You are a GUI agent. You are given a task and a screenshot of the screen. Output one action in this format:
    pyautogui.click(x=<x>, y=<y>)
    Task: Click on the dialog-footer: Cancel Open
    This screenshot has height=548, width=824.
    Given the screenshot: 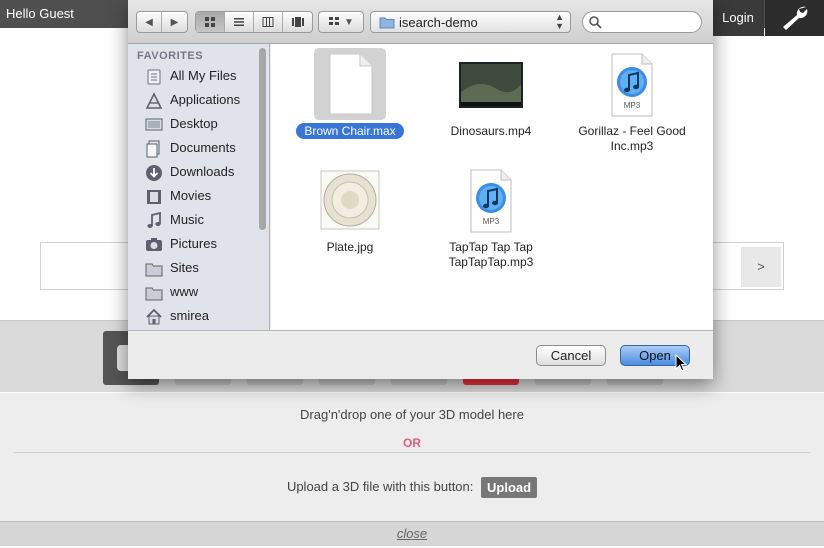 What is the action you would take?
    pyautogui.click(x=420, y=354)
    